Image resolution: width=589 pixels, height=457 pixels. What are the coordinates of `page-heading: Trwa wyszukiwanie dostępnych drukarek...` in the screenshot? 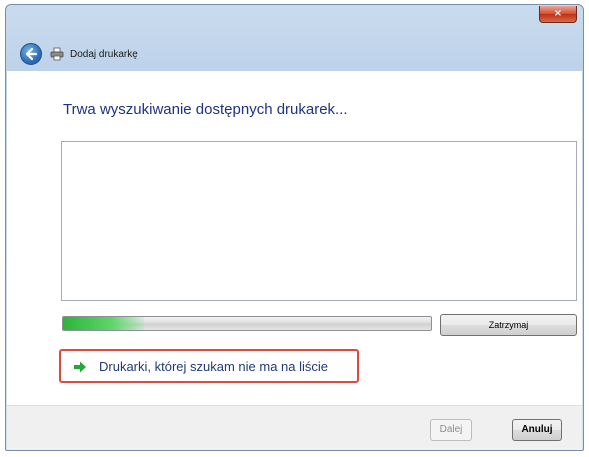 It's located at (205, 109).